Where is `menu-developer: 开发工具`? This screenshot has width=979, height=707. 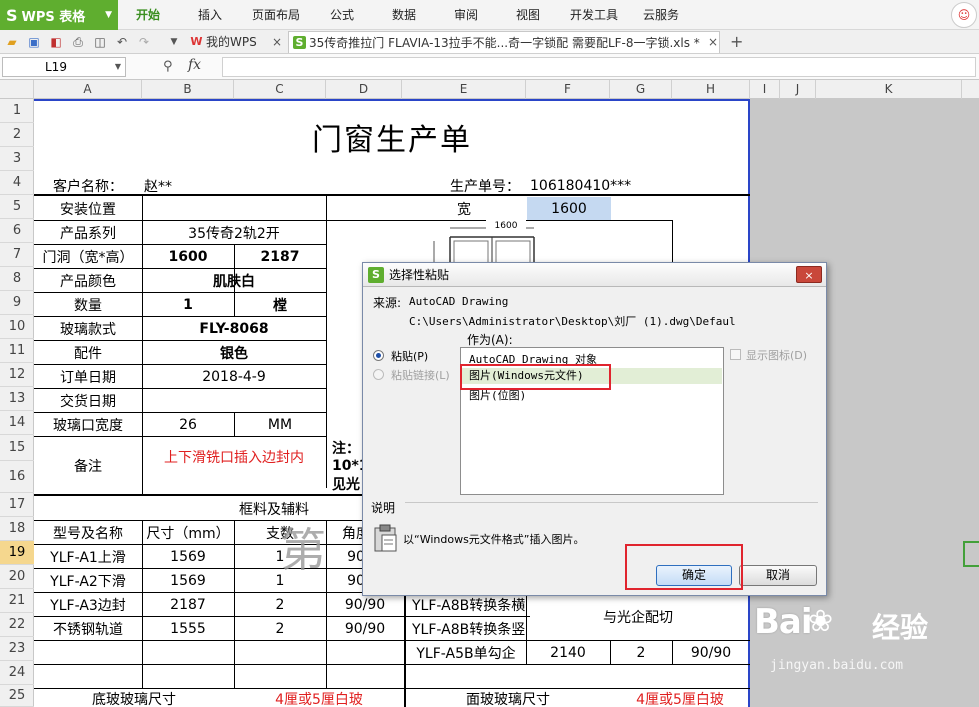 menu-developer: 开发工具 is located at coordinates (594, 15).